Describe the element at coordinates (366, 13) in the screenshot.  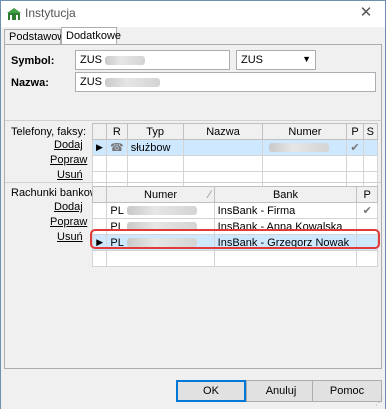
I see `close-button: ✕` at that location.